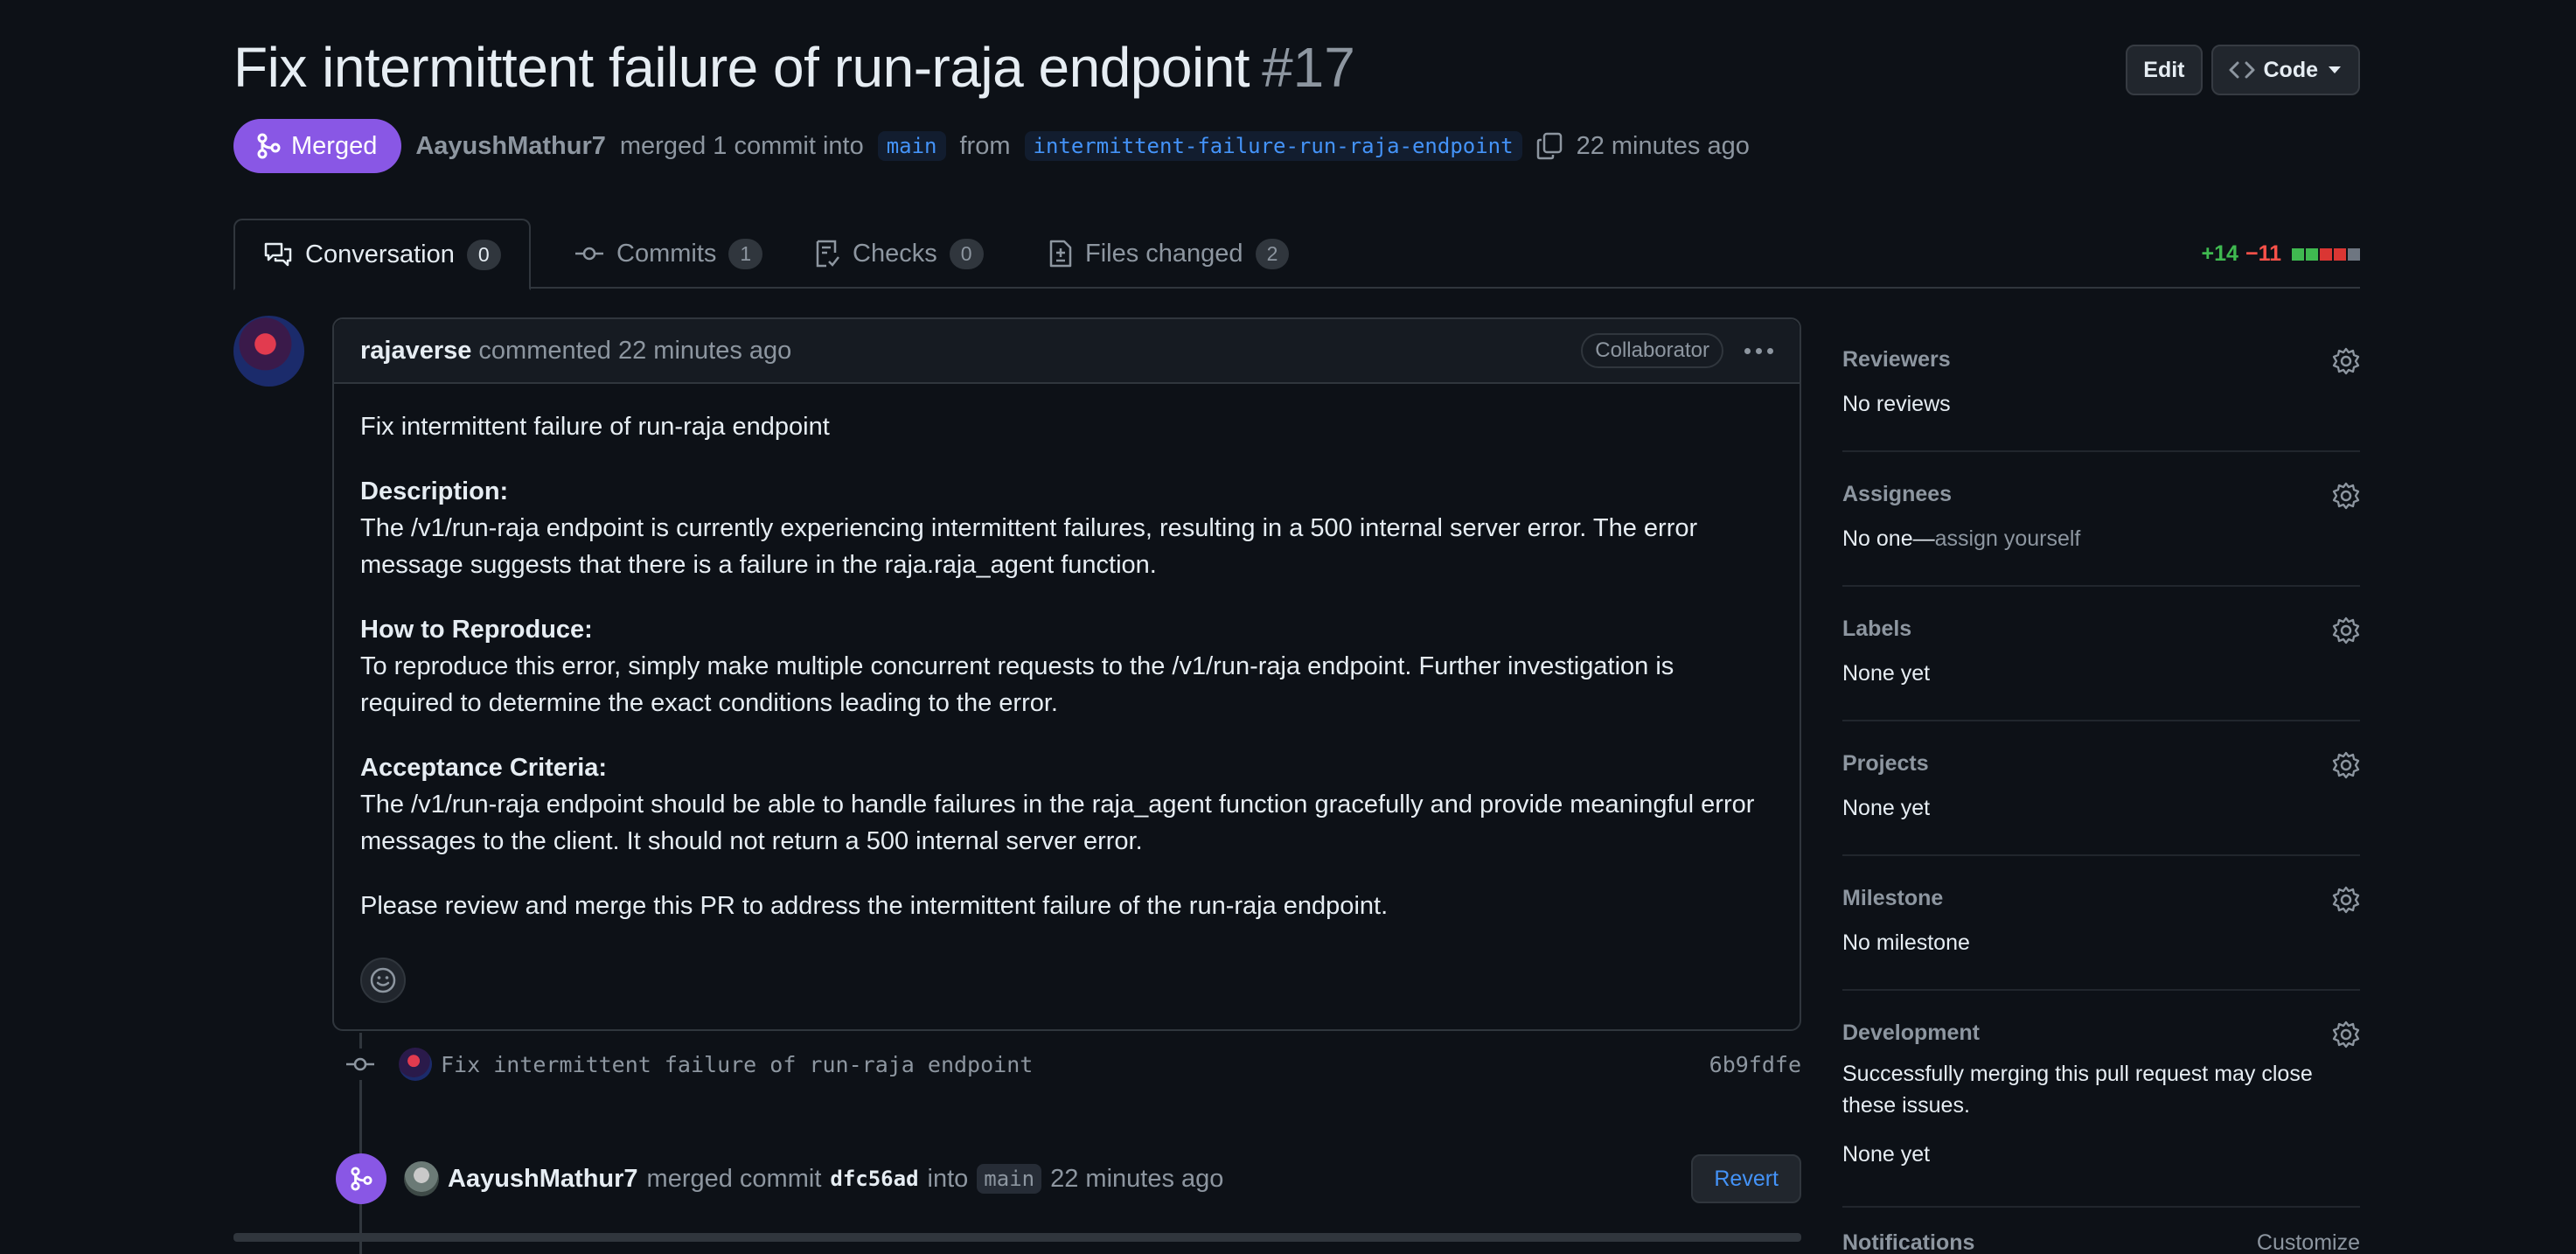 The width and height of the screenshot is (2576, 1254). What do you see at coordinates (2101, 764) in the screenshot?
I see `projects-title: Projects` at bounding box center [2101, 764].